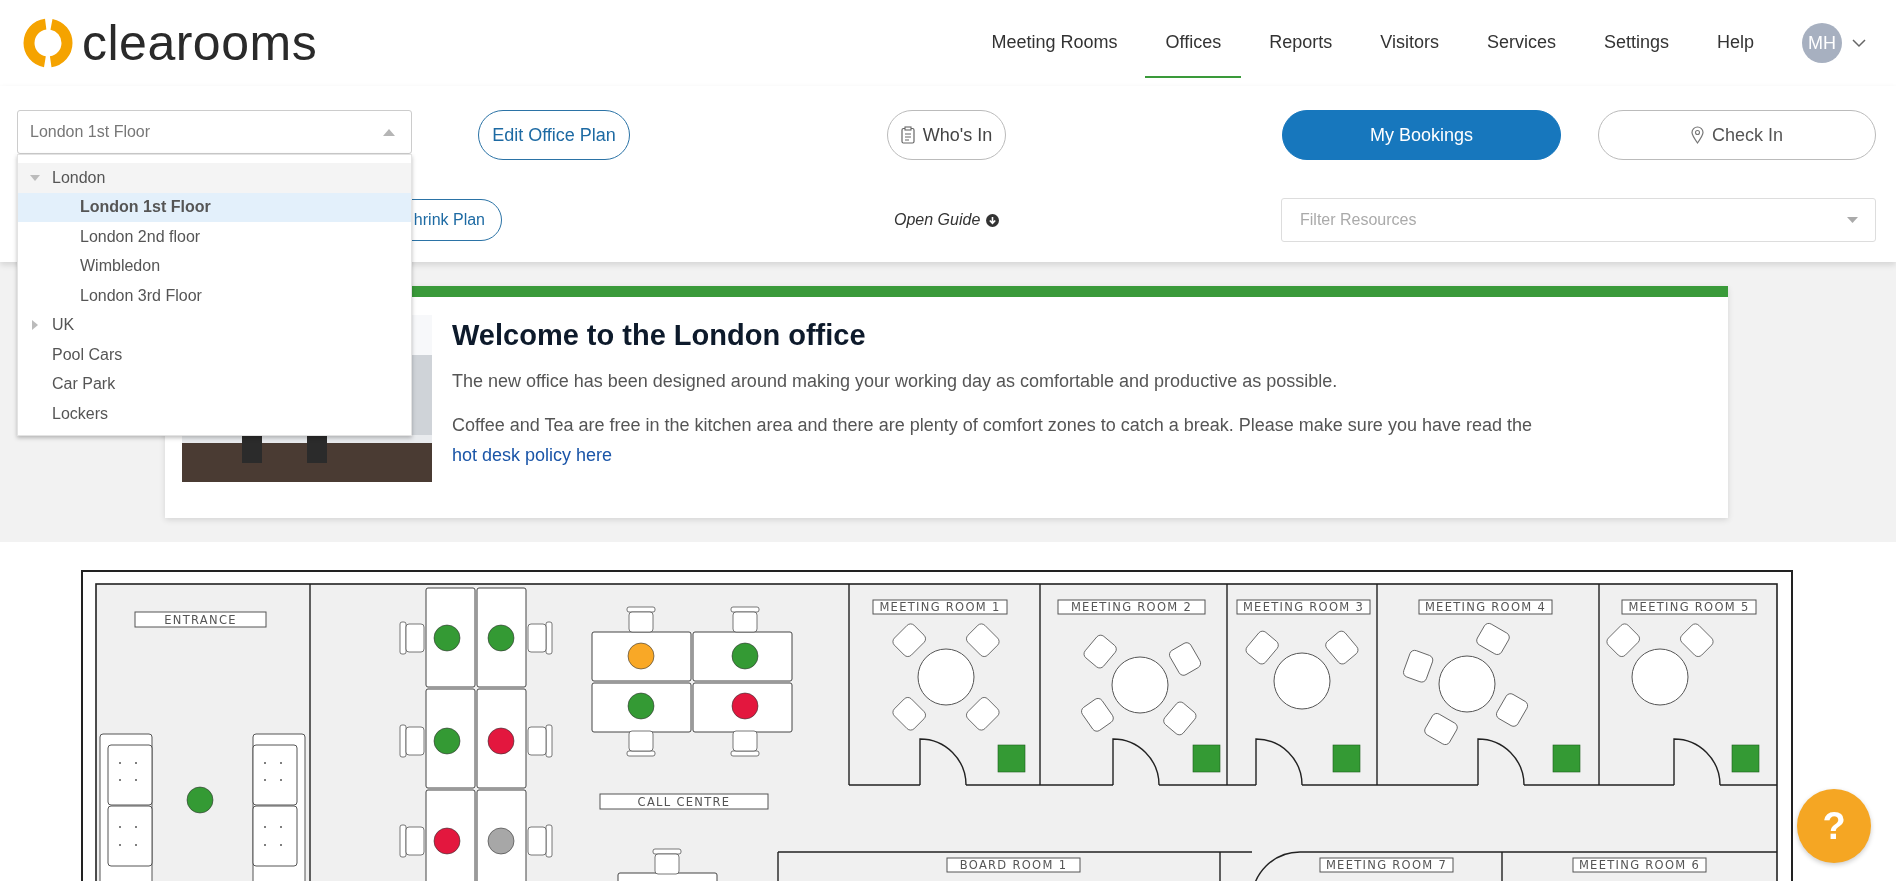  Describe the element at coordinates (1689, 607) in the screenshot. I see `room-label: MEETING ROOM 5` at that location.